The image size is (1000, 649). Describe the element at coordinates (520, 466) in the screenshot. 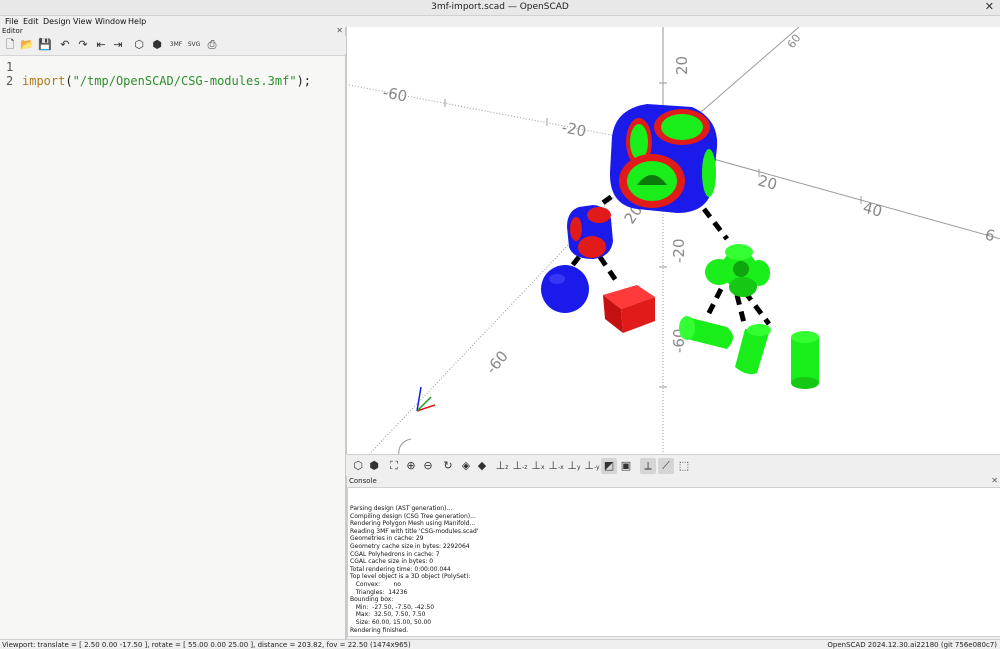

I see `view-bottom-icon: ⊥-z` at that location.